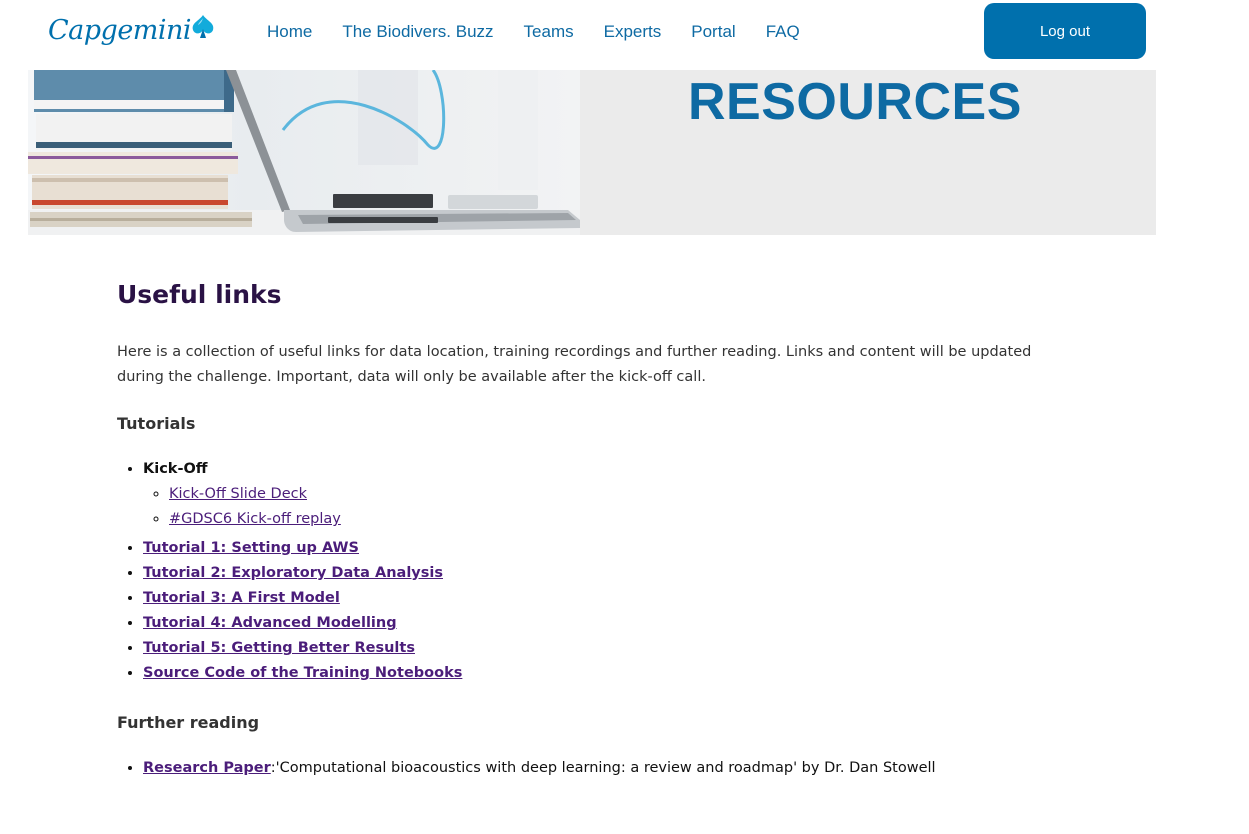  I want to click on further-reading-heading: Further reading, so click(188, 722).